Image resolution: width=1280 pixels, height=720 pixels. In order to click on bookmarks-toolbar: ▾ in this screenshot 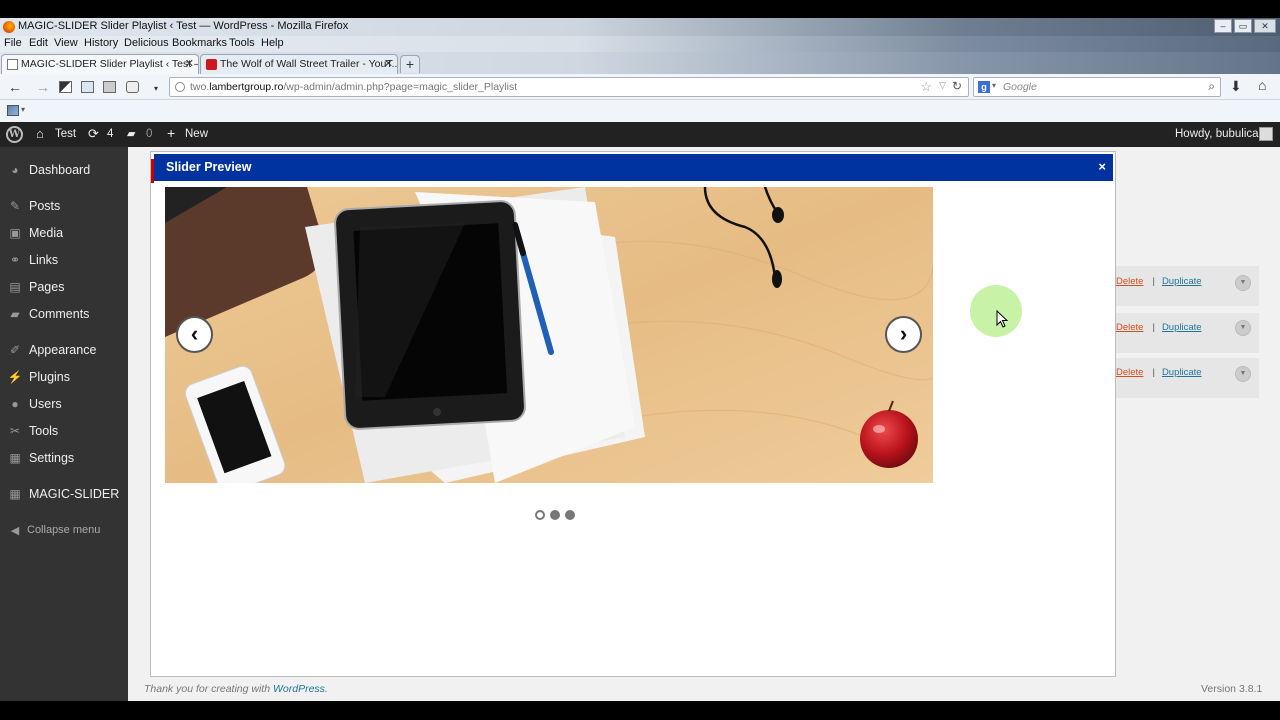, I will do `click(640, 111)`.